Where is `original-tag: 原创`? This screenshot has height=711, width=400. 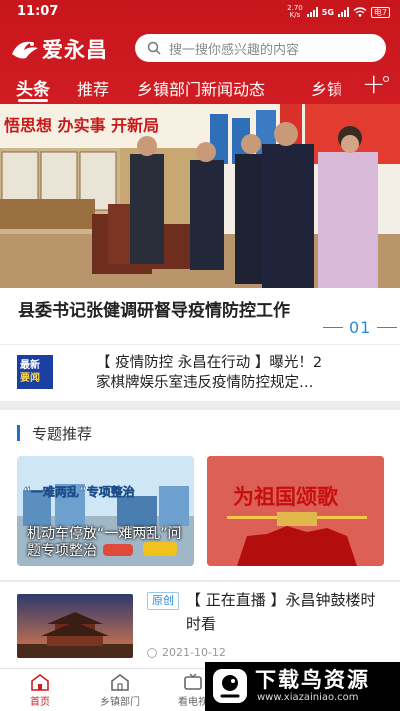
original-tag: 原创 is located at coordinates (163, 601).